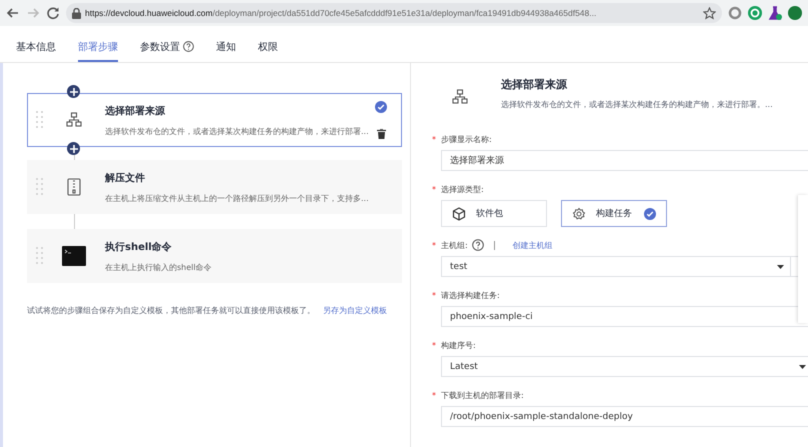 This screenshot has height=447, width=808. Describe the element at coordinates (775, 13) in the screenshot. I see `flask-icon` at that location.